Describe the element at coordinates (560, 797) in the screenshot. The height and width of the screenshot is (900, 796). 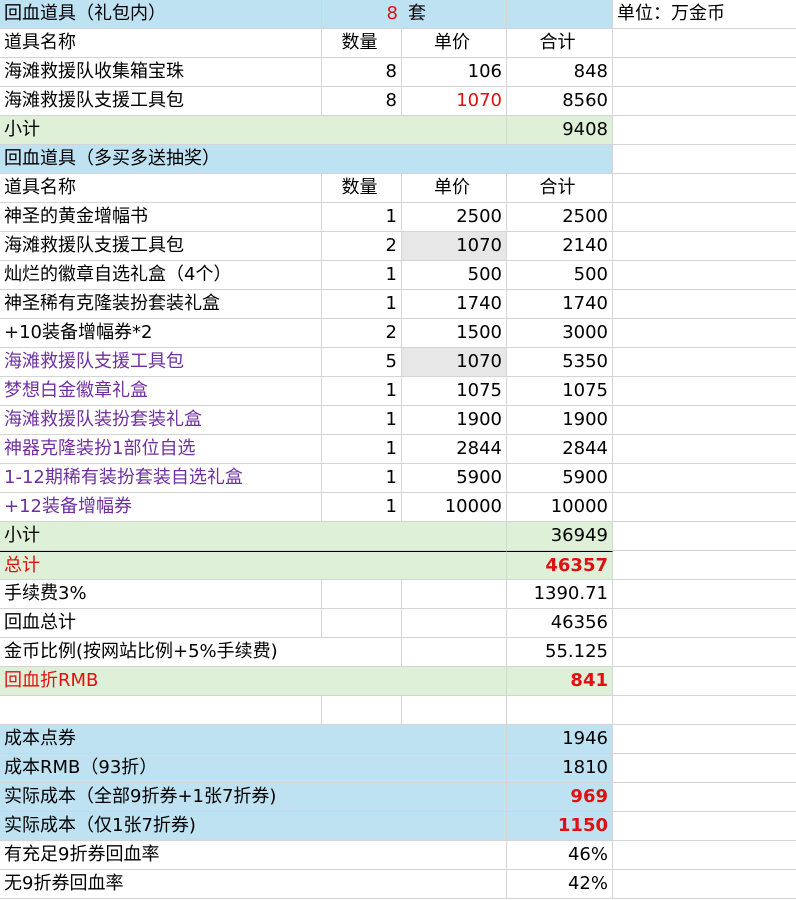
I see `actual-cost1-value: 969` at that location.